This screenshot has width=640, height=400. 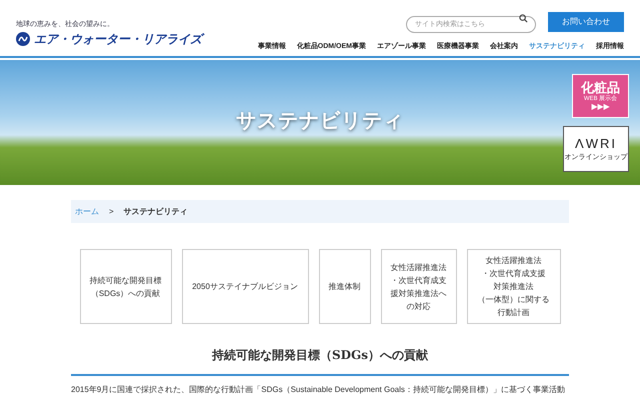 I want to click on logo-text: エア・ウォーター・リアライズ, so click(x=118, y=39).